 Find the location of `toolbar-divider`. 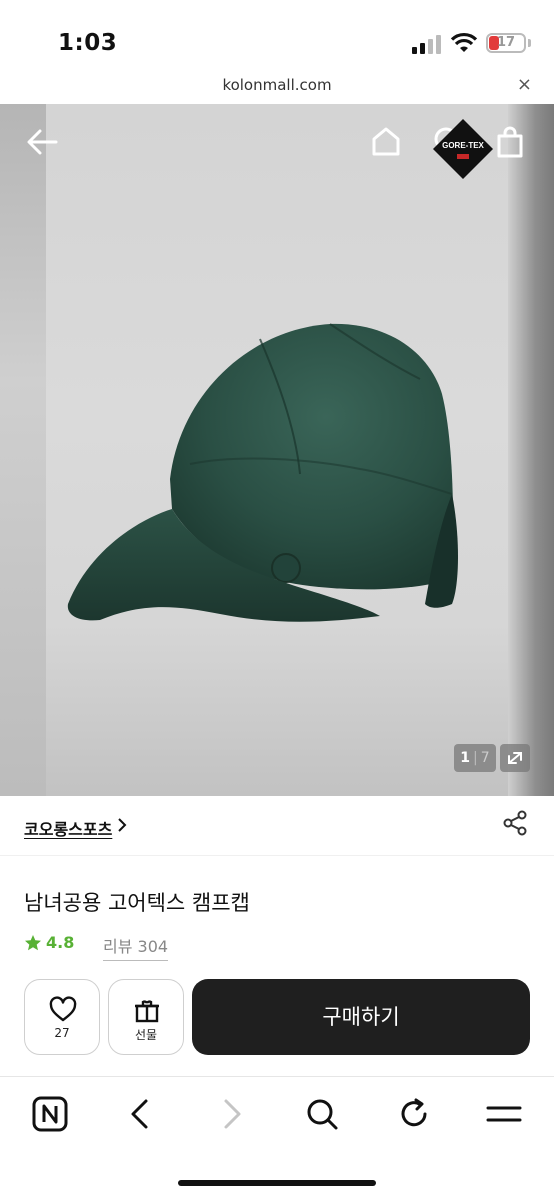

toolbar-divider is located at coordinates (277, 1076).